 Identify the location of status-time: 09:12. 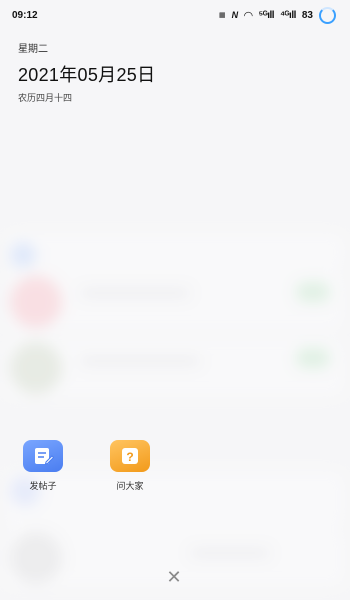
(25, 15).